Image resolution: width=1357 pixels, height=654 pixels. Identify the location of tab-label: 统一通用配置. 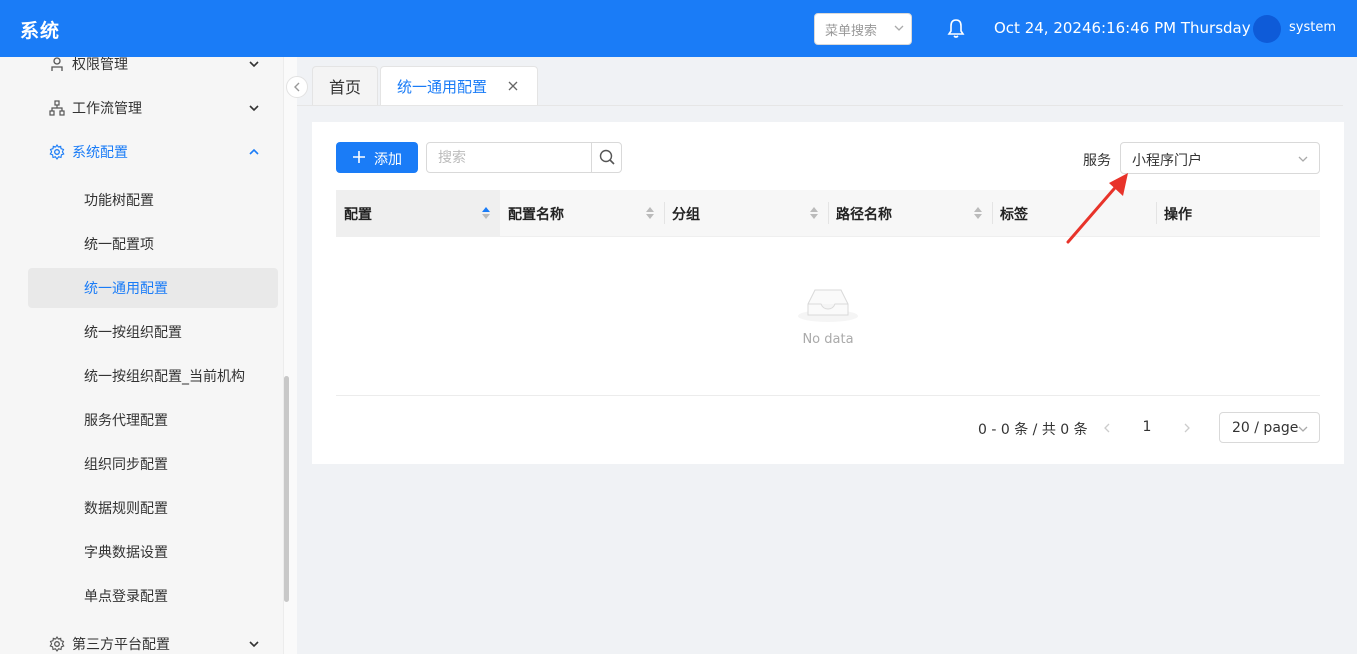
(442, 86).